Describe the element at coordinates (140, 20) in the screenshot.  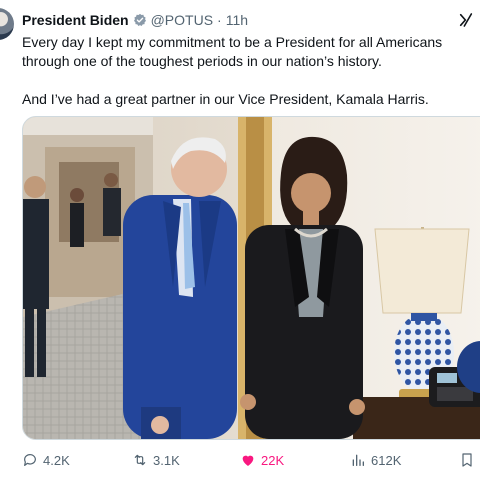
I see `verified-badge-icon` at that location.